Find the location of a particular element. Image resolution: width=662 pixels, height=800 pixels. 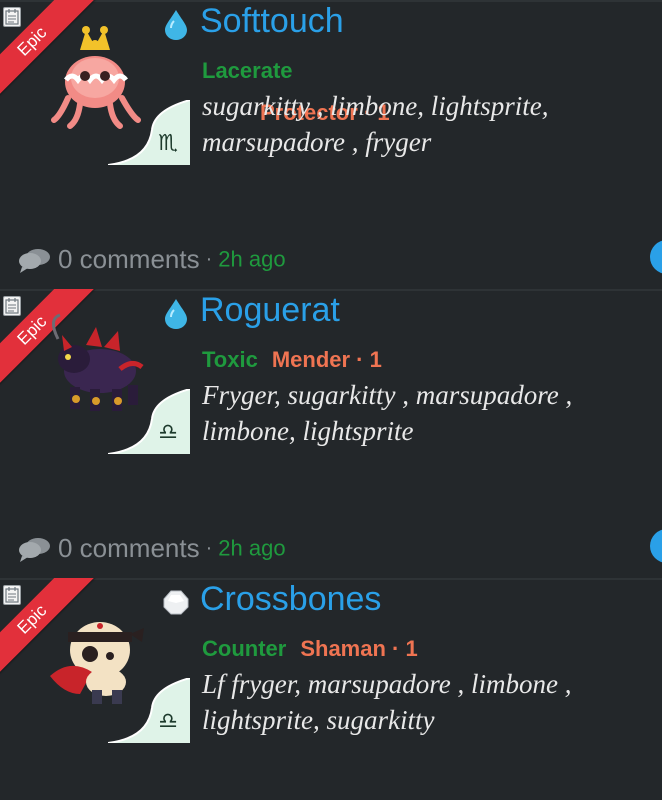

type-tag: Lacerate is located at coordinates (247, 70).